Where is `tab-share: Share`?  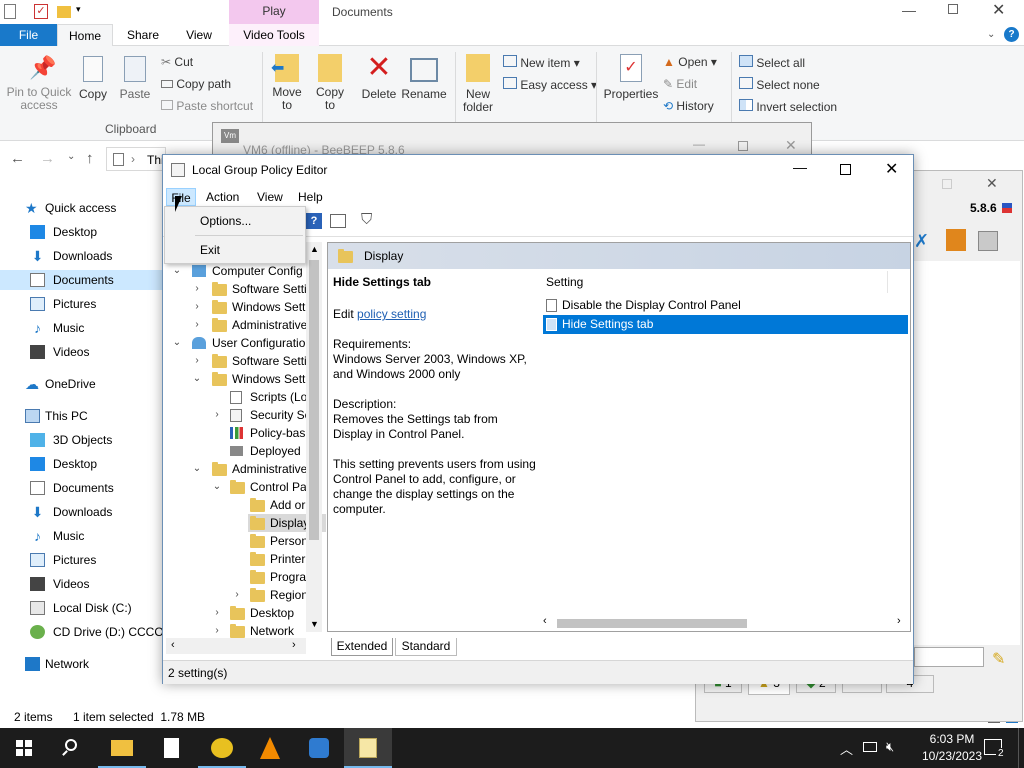 tab-share: Share is located at coordinates (143, 35).